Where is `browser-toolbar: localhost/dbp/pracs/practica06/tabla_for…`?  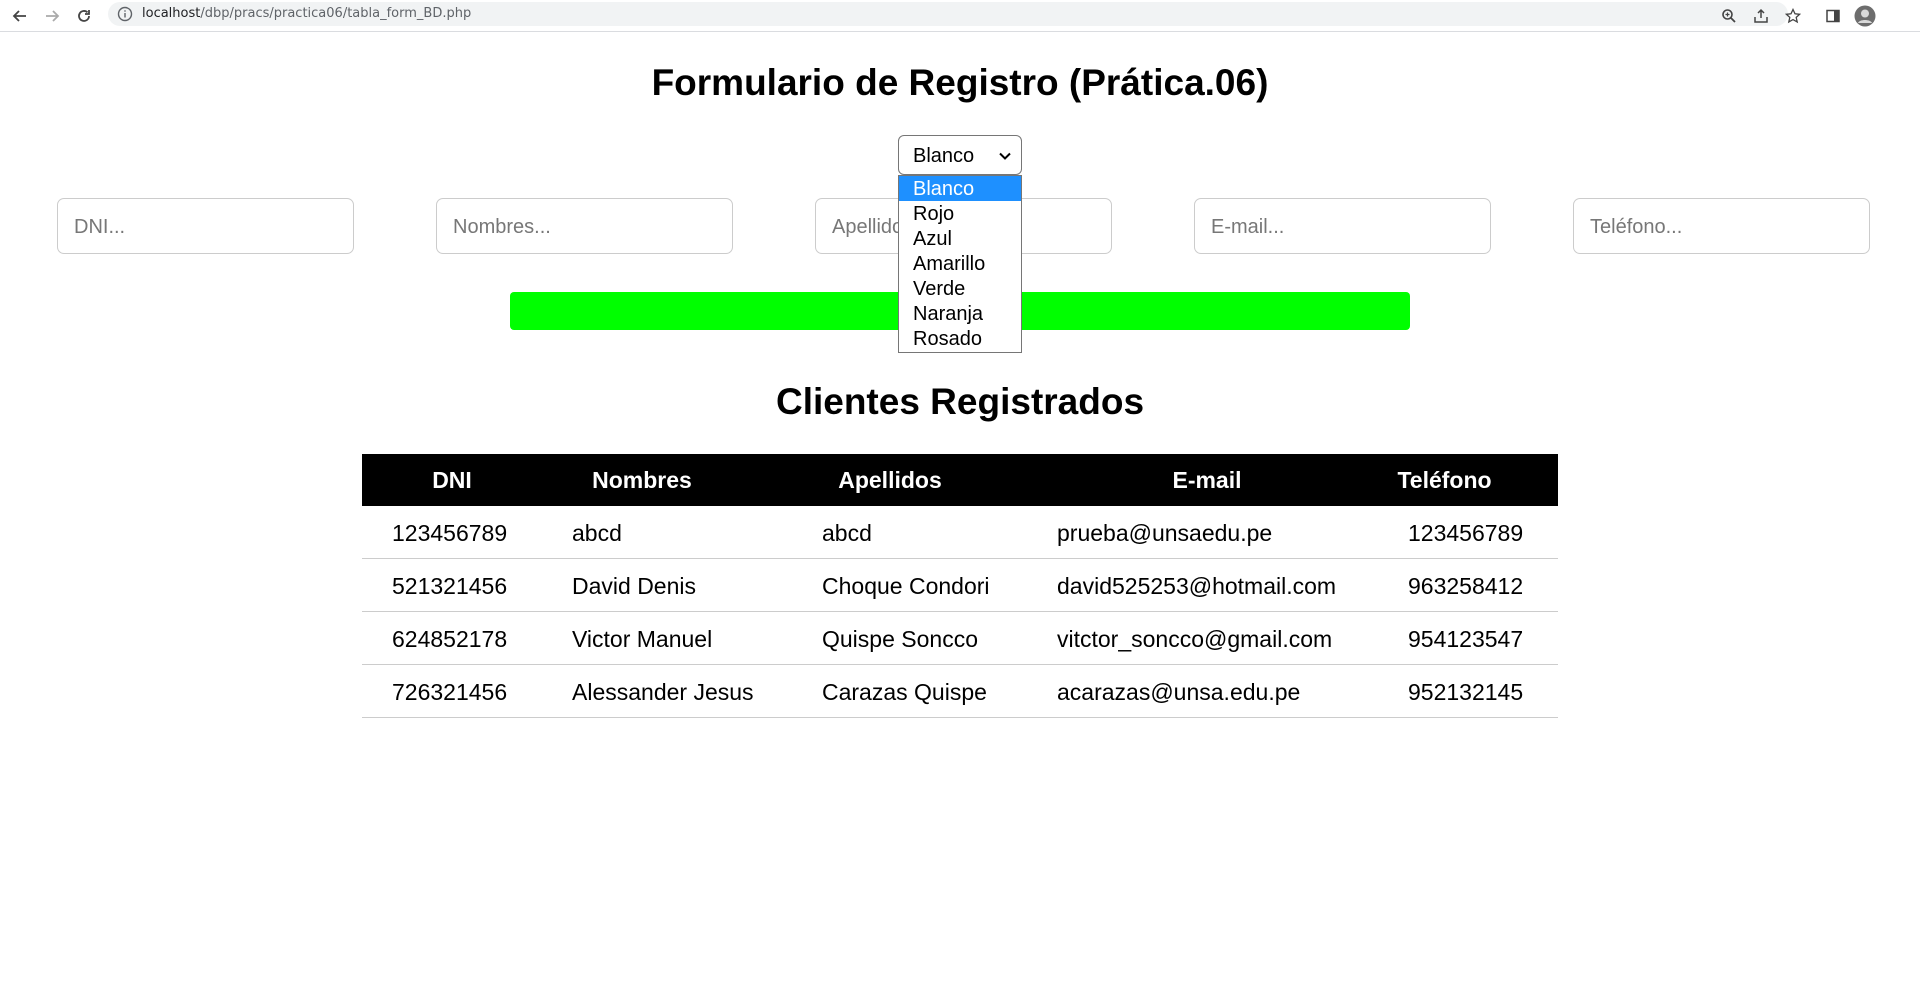
browser-toolbar: localhost/dbp/pracs/practica06/tabla_for… is located at coordinates (960, 16).